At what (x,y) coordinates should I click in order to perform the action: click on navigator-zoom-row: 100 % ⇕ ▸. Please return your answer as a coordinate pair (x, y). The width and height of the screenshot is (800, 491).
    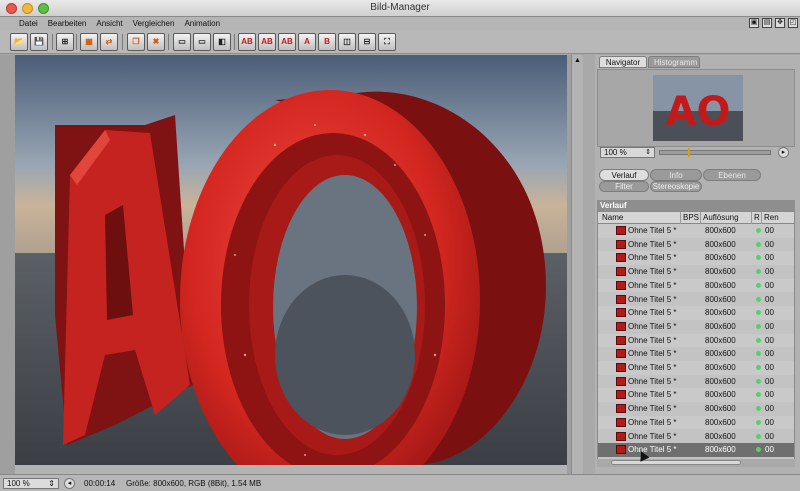
    Looking at the image, I should click on (696, 153).